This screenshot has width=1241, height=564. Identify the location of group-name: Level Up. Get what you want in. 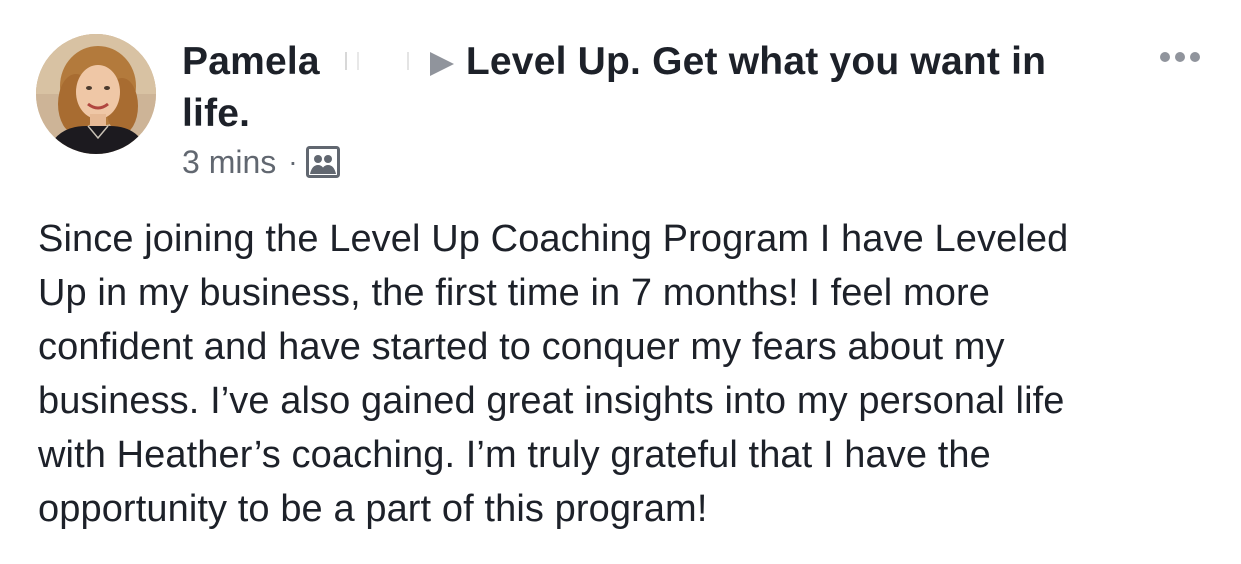
(756, 61).